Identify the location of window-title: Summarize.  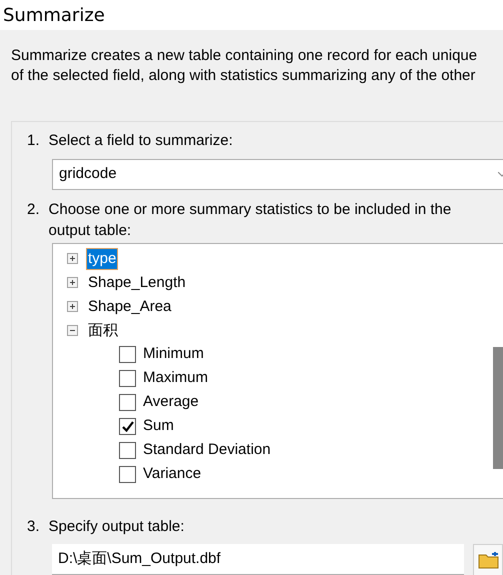
(54, 16).